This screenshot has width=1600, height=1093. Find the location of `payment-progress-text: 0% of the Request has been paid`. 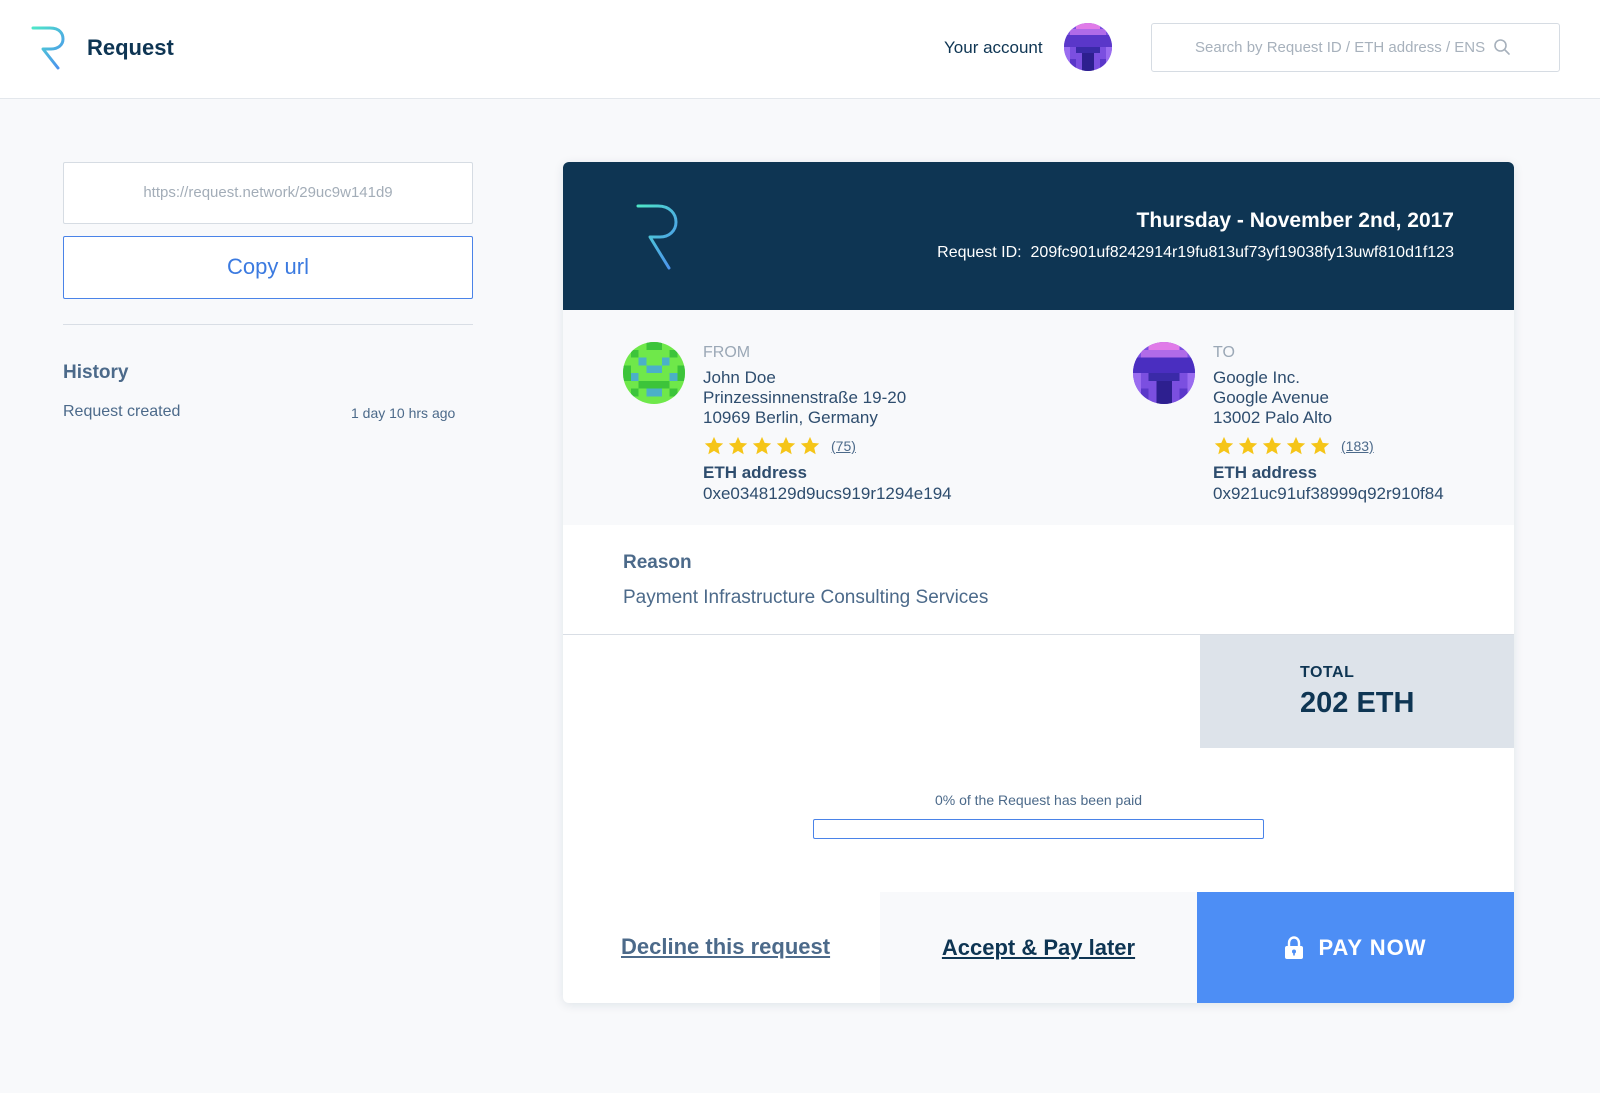

payment-progress-text: 0% of the Request has been paid is located at coordinates (1038, 800).